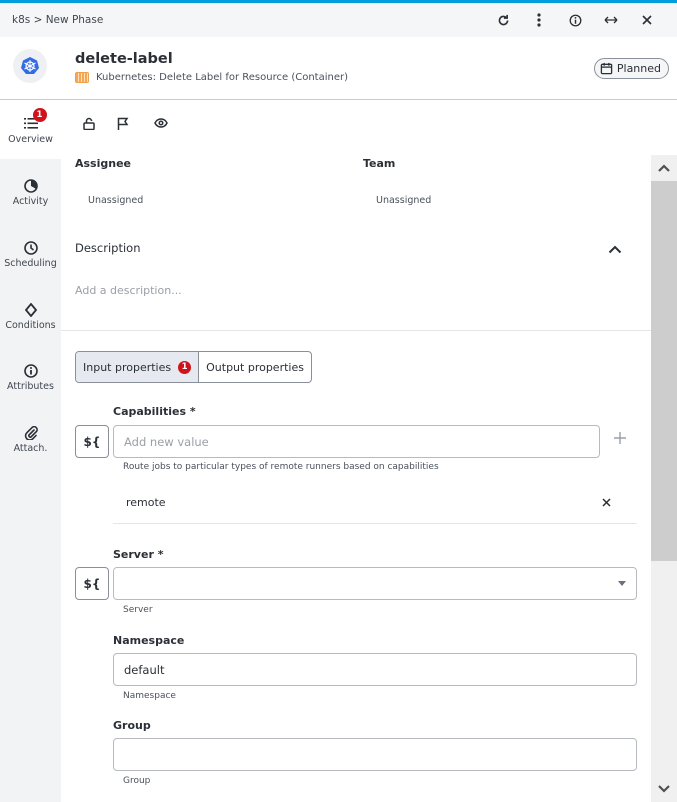 The width and height of the screenshot is (677, 802). What do you see at coordinates (503, 20) in the screenshot?
I see `refresh-icon` at bounding box center [503, 20].